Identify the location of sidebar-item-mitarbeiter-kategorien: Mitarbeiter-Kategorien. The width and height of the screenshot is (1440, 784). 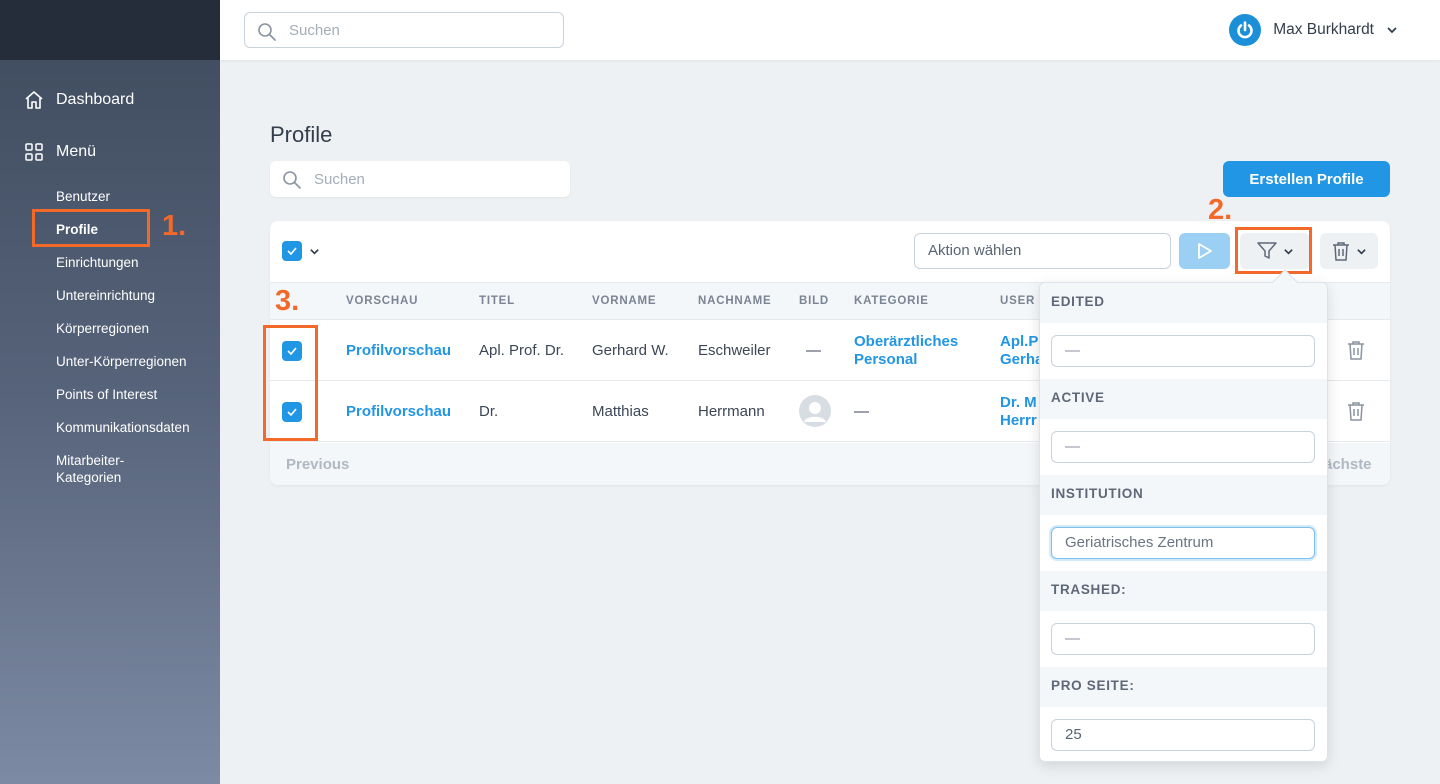
(101, 469).